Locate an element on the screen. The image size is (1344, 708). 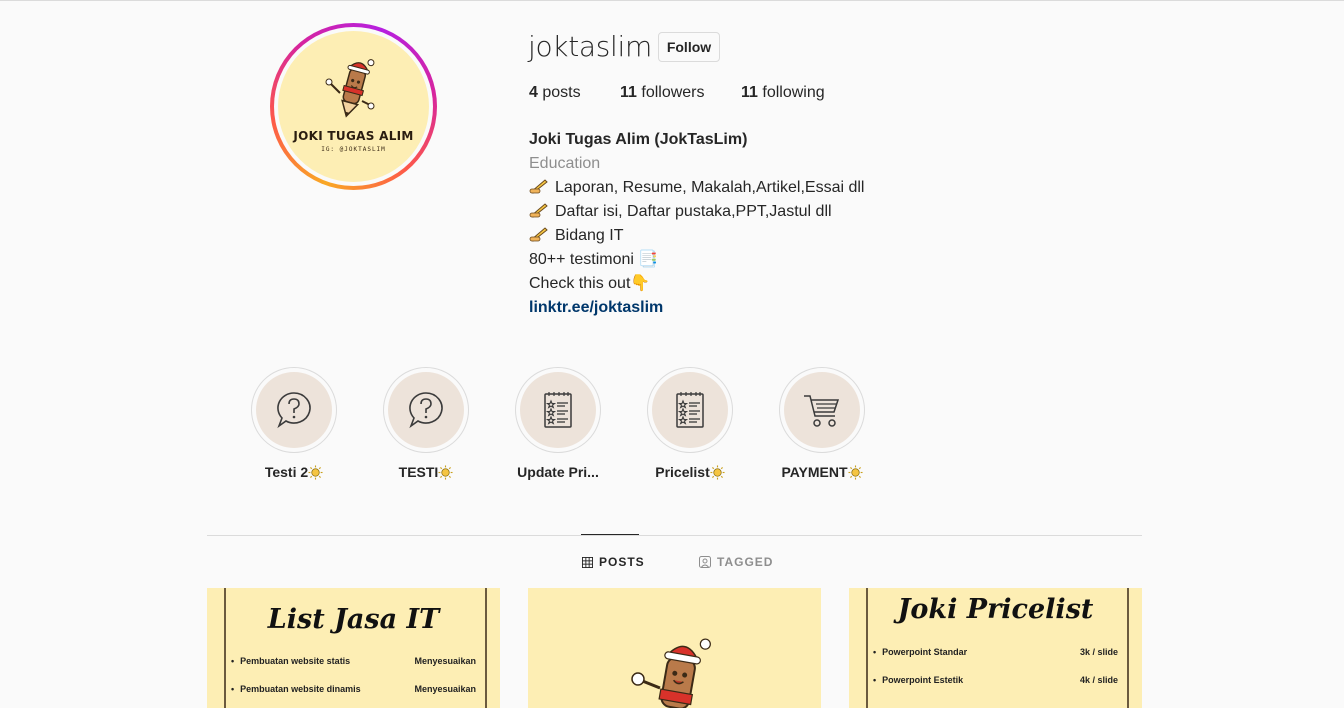
avatar-image: JOKI TUGAS ALIM IG: @JOKTASLIM is located at coordinates (353, 106).